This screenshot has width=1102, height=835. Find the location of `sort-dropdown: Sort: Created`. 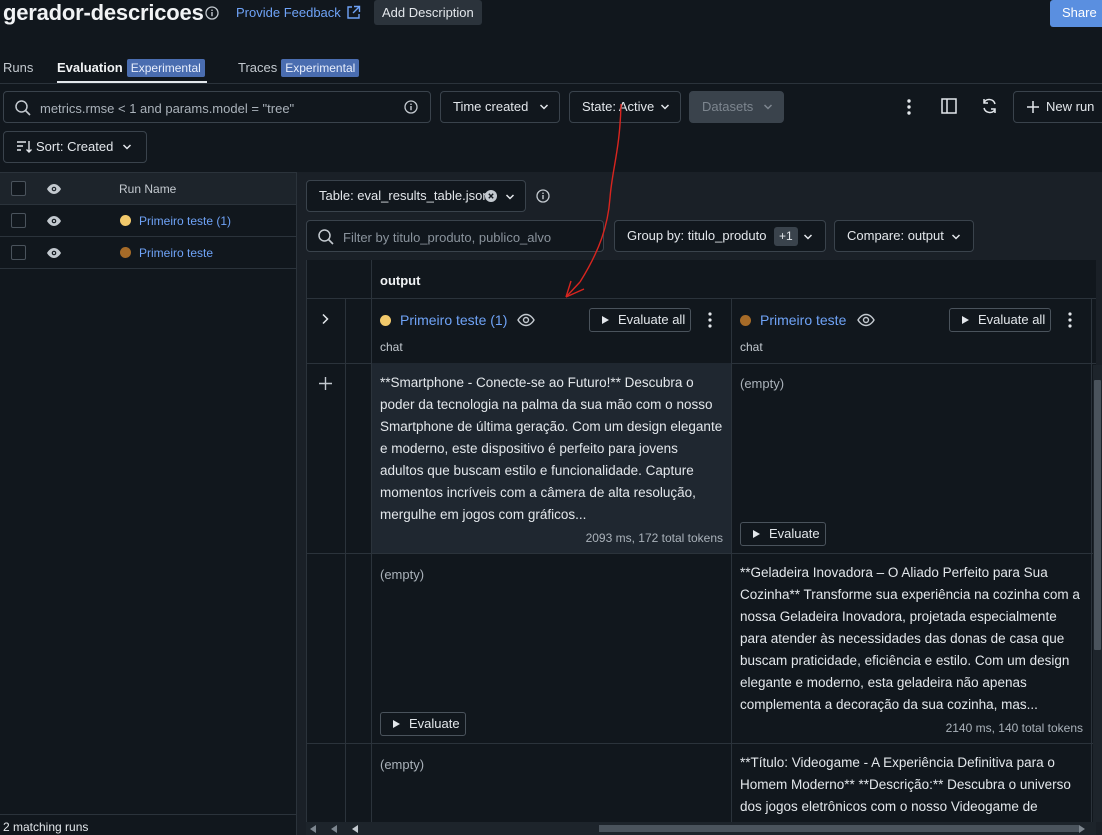

sort-dropdown: Sort: Created is located at coordinates (75, 147).